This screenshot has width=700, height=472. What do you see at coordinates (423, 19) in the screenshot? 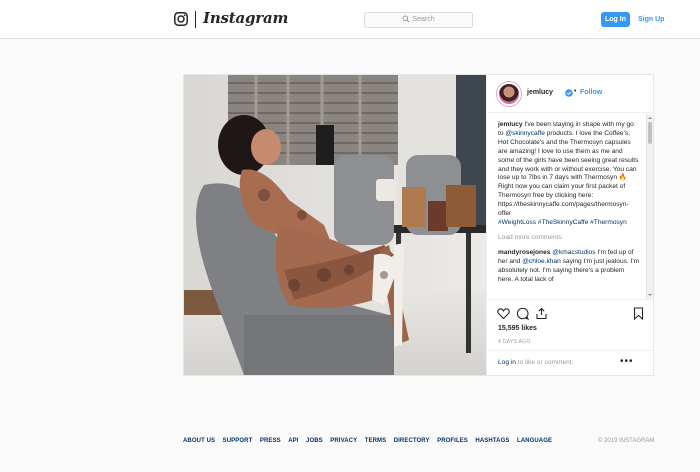
I see `search-placeholder: Search` at bounding box center [423, 19].